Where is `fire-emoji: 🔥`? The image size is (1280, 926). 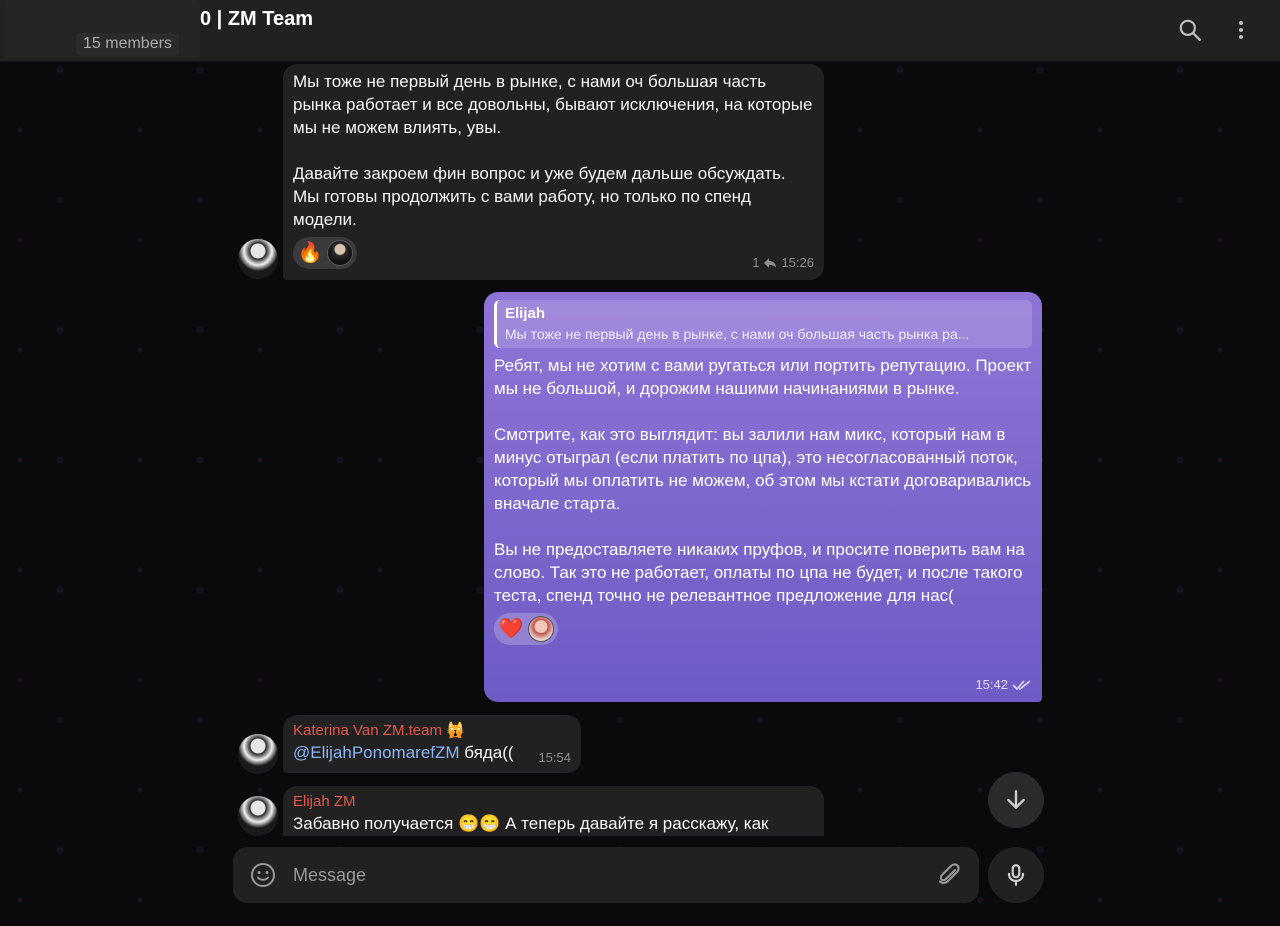
fire-emoji: 🔥 is located at coordinates (310, 252).